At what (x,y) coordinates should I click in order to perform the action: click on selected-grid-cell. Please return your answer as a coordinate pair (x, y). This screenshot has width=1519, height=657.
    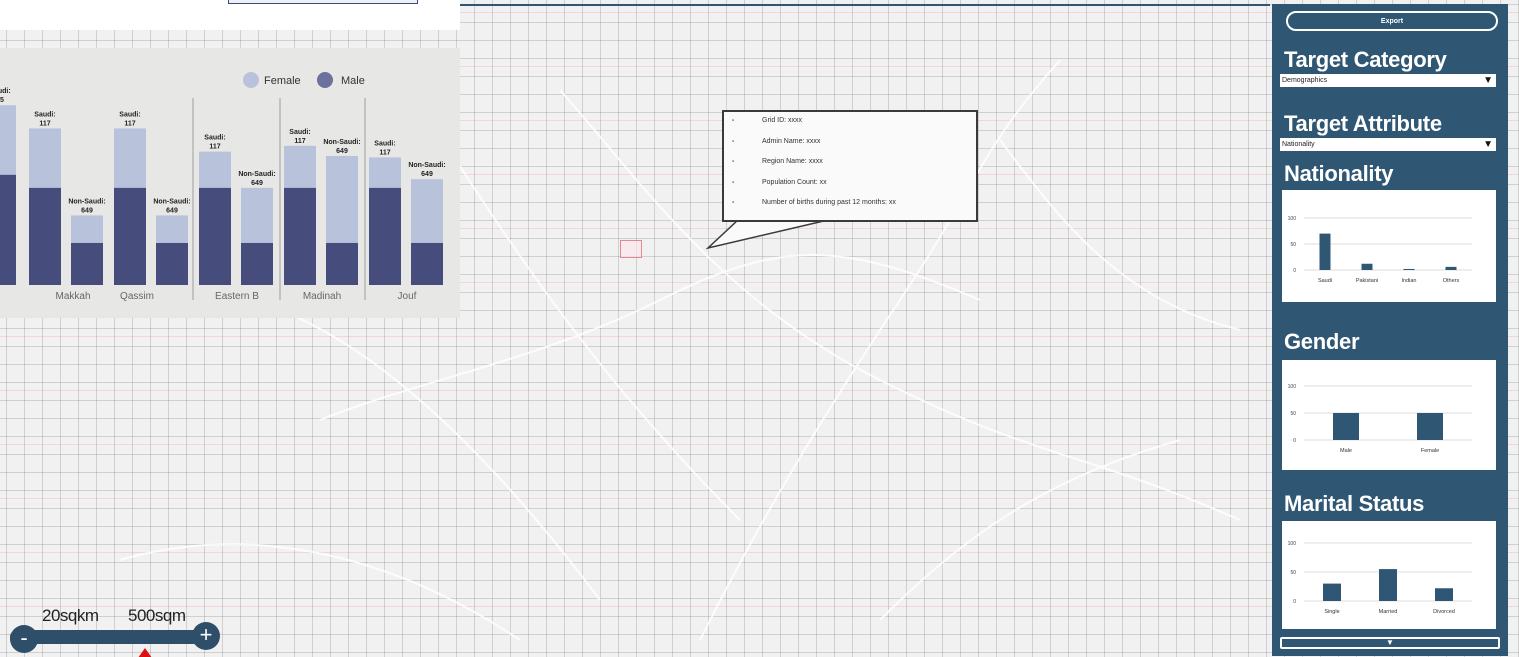
    Looking at the image, I should click on (631, 249).